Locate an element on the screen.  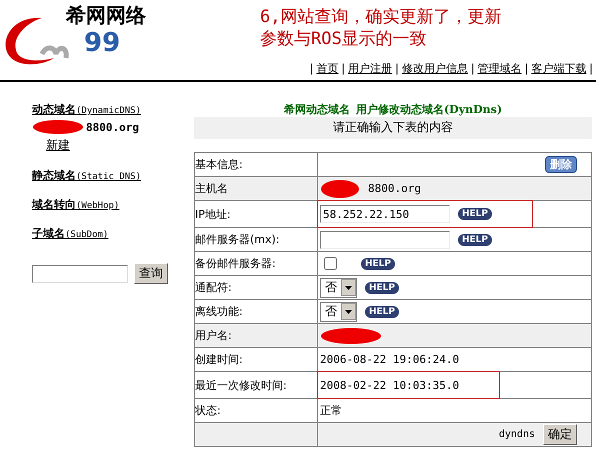
field-label: 创建时间: is located at coordinates (219, 359).